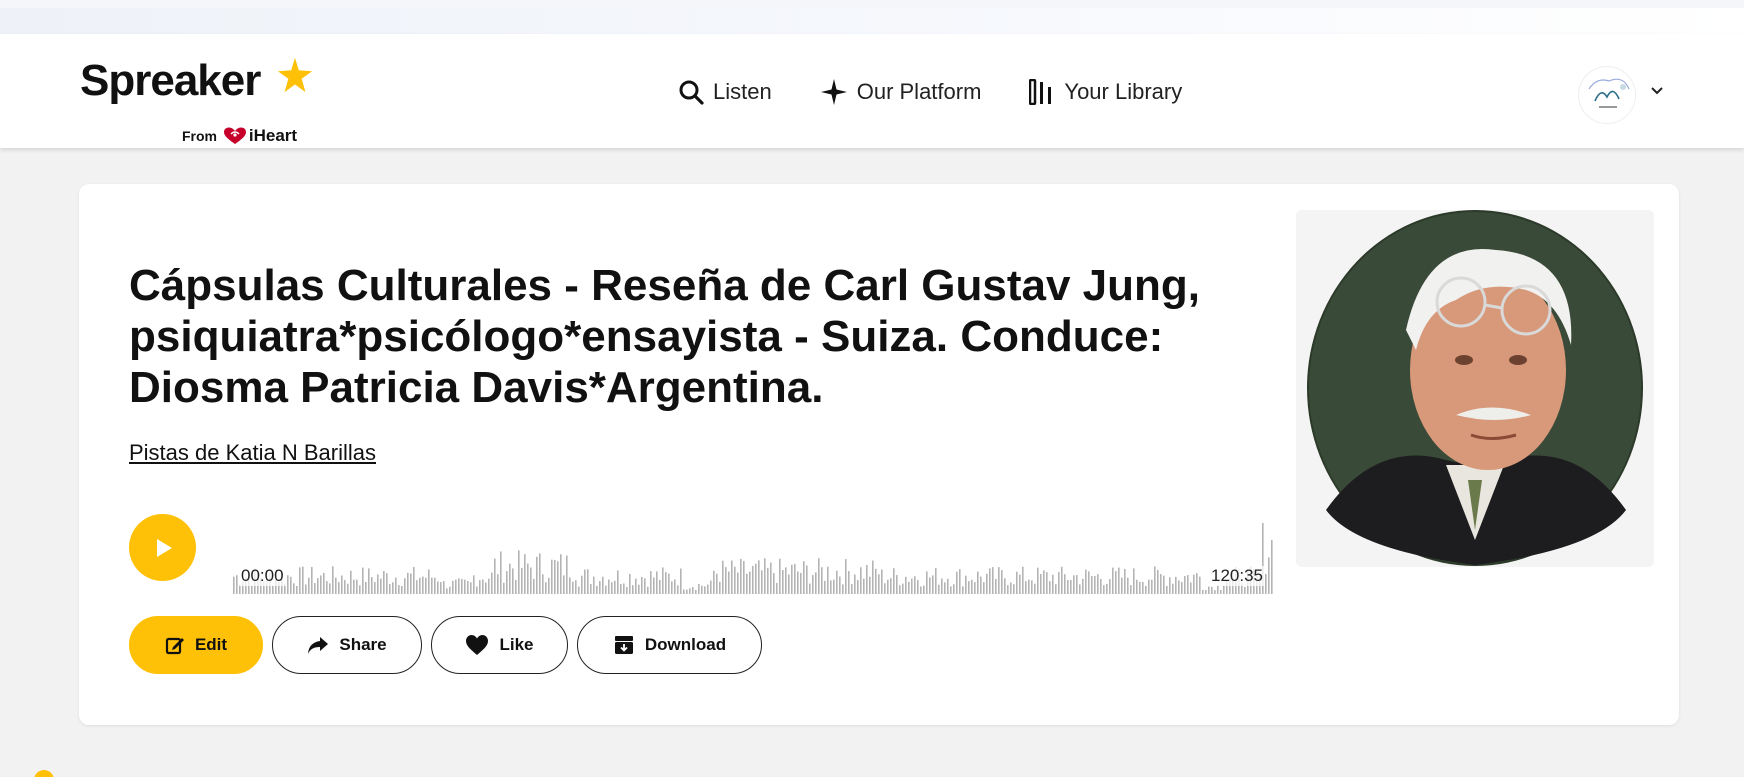 Image resolution: width=1744 pixels, height=777 pixels. I want to click on spreaker-logo: Spreaker From iHeart, so click(200, 100).